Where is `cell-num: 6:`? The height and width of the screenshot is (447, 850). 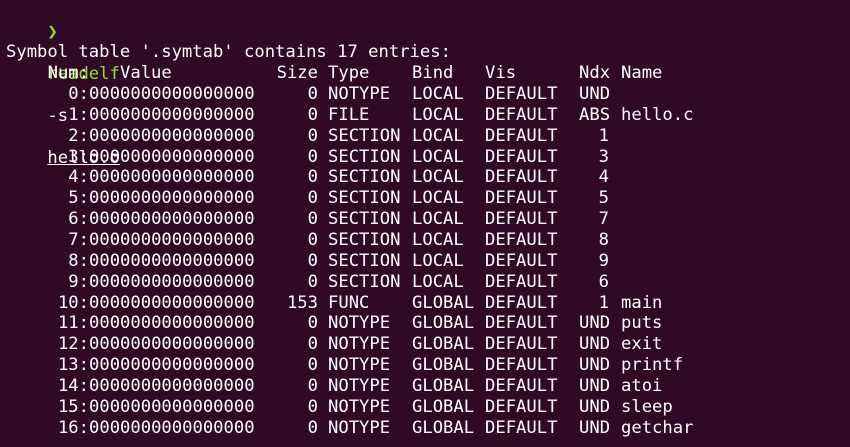 cell-num: 6: is located at coordinates (78, 219).